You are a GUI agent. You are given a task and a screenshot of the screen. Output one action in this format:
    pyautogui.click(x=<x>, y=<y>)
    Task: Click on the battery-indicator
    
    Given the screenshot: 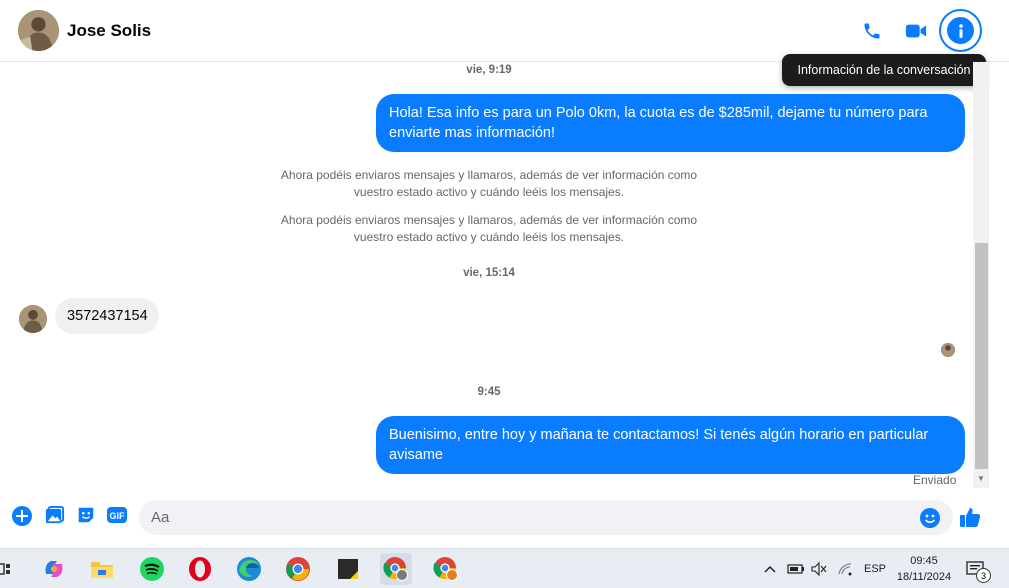 What is the action you would take?
    pyautogui.click(x=796, y=568)
    